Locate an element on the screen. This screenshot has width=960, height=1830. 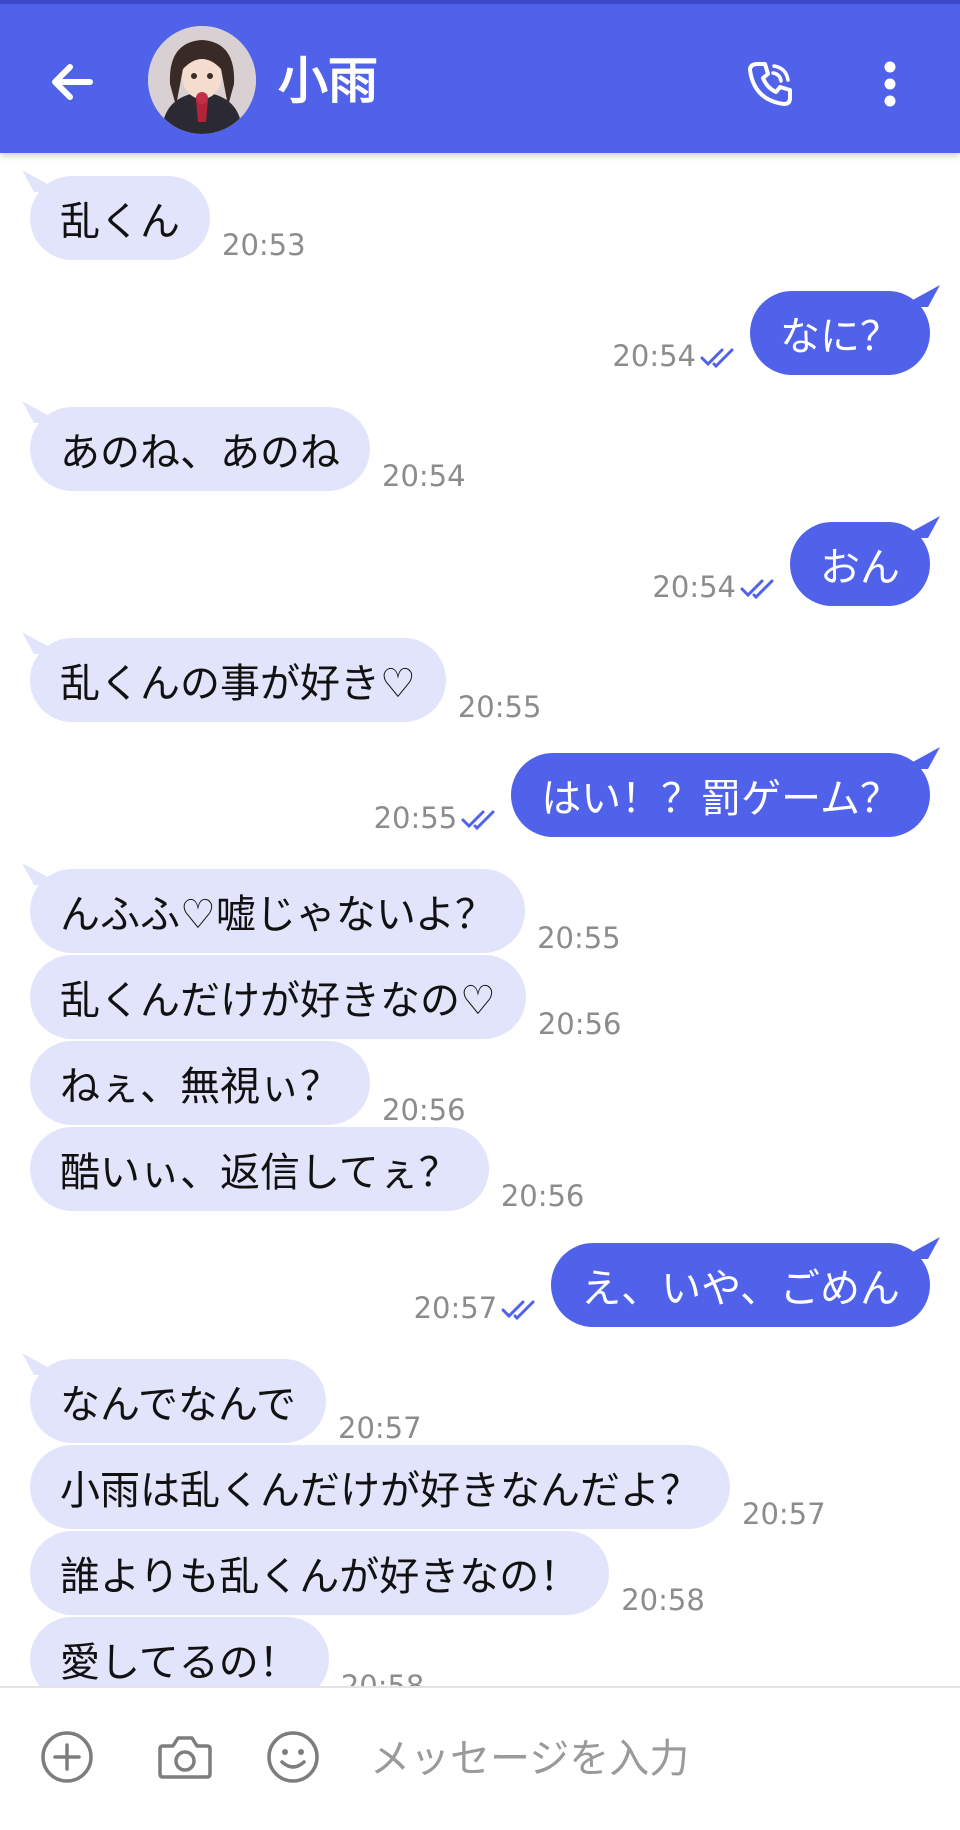
avatar-image is located at coordinates (202, 80).